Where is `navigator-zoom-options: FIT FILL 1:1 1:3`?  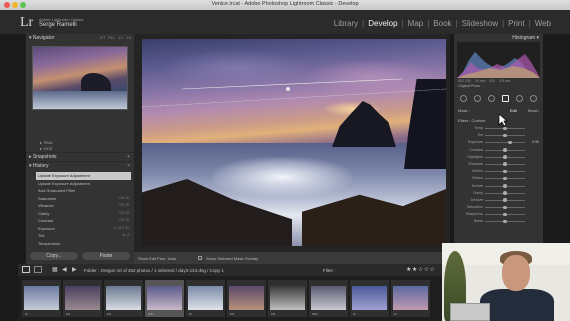 navigator-zoom-options: FIT FILL 1:1 1:3 is located at coordinates (114, 38).